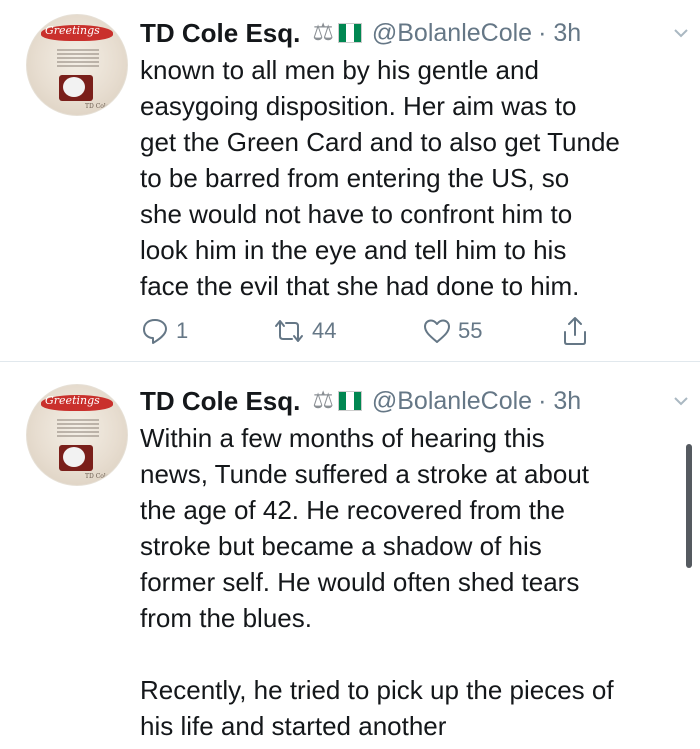 The height and width of the screenshot is (749, 700). What do you see at coordinates (360, 582) in the screenshot?
I see `tweet-text-line: former self. He would often shed tears` at bounding box center [360, 582].